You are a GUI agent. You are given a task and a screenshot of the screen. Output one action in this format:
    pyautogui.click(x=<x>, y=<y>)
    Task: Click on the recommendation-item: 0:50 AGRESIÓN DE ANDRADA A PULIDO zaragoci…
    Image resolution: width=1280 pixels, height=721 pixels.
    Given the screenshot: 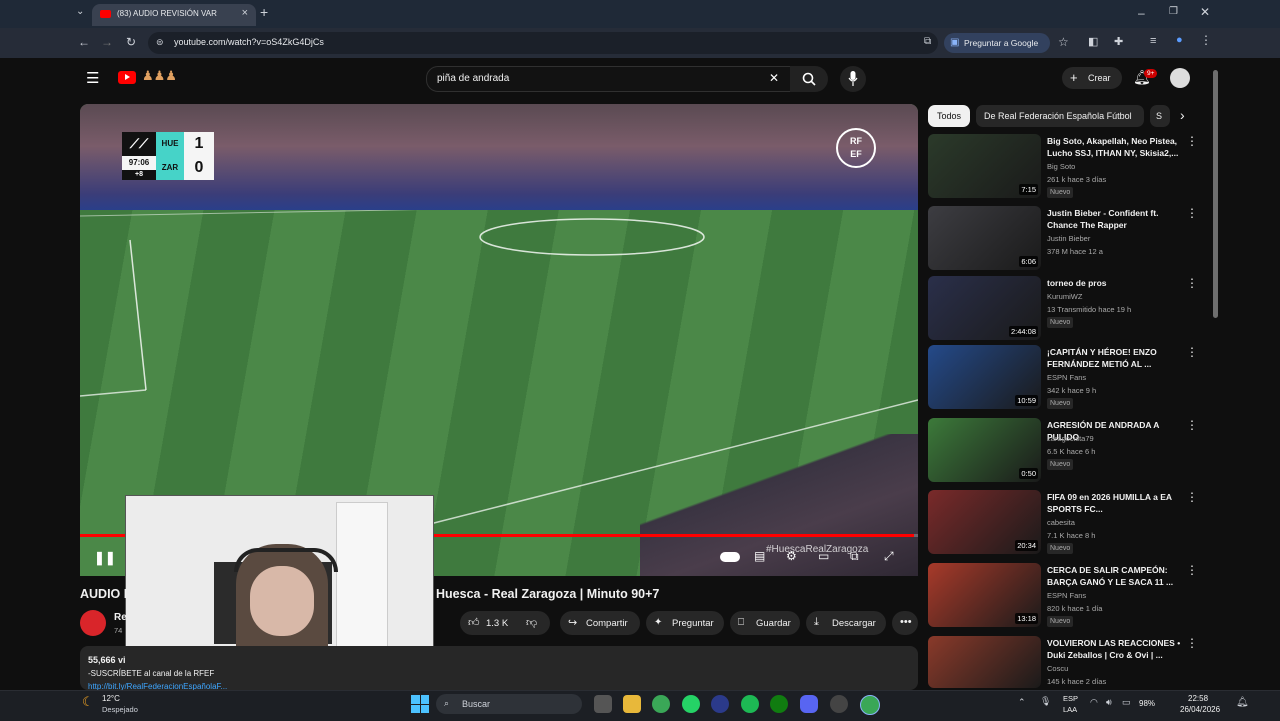 What is the action you would take?
    pyautogui.click(x=1068, y=451)
    